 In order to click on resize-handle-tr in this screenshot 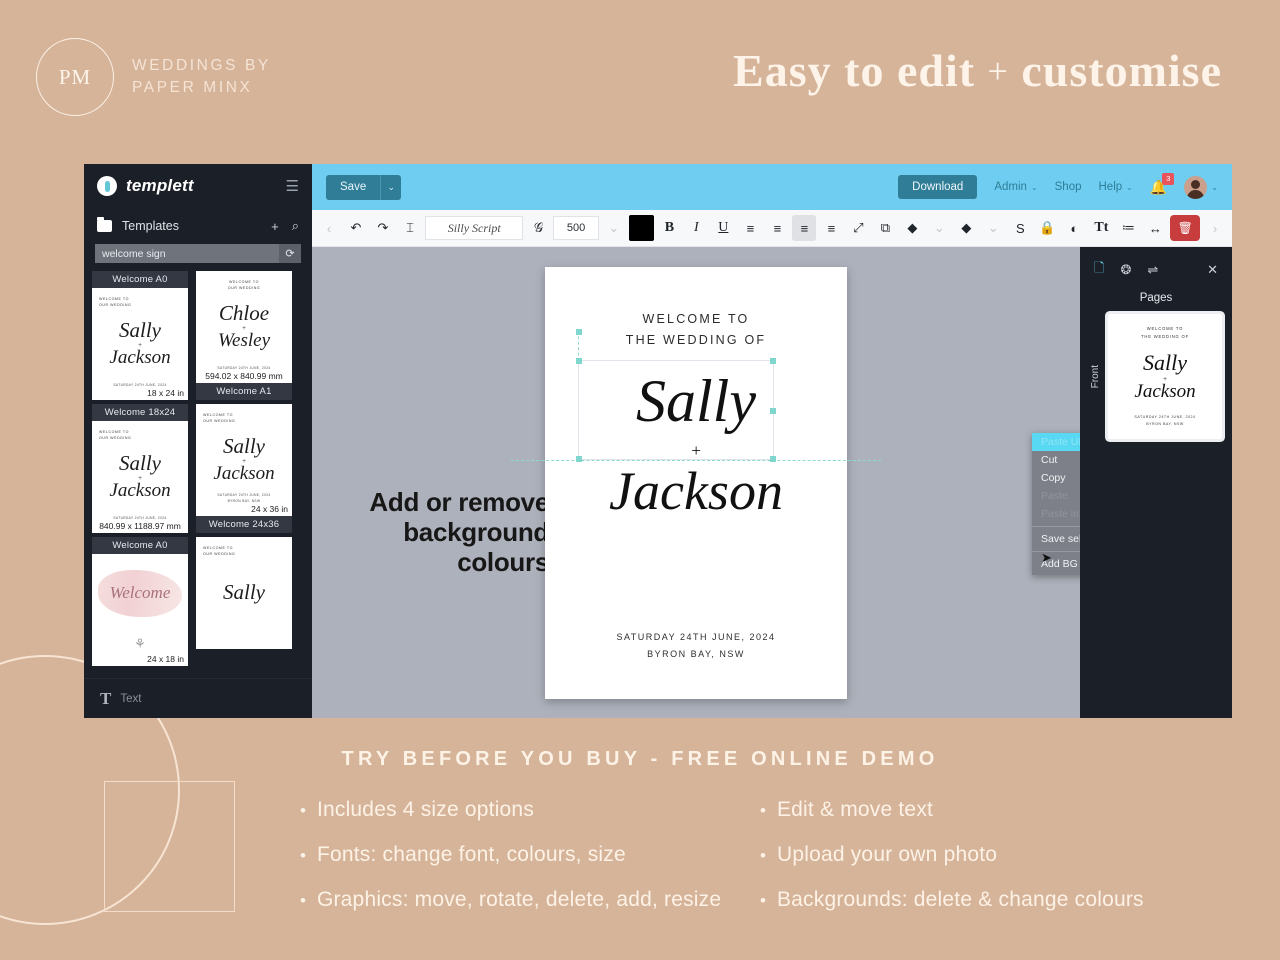, I will do `click(773, 360)`.